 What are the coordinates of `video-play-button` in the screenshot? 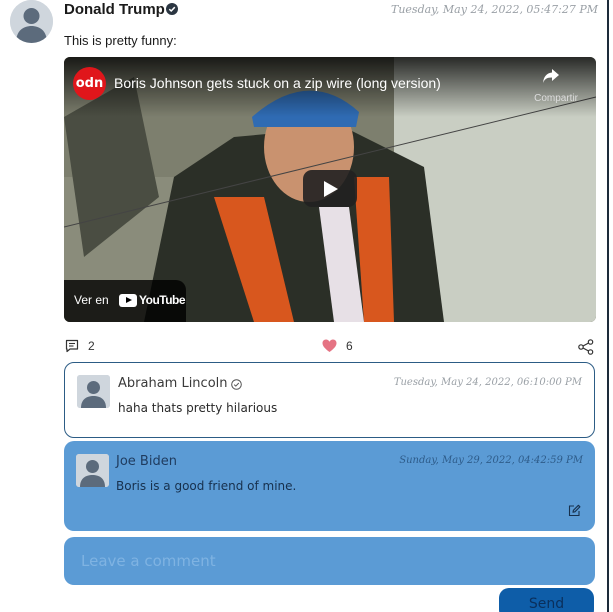 It's located at (330, 188).